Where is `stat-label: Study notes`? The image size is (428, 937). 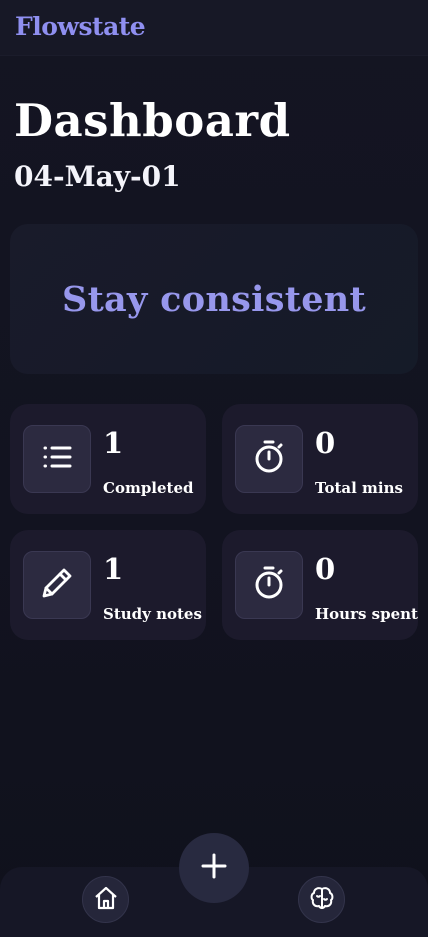 stat-label: Study notes is located at coordinates (152, 614).